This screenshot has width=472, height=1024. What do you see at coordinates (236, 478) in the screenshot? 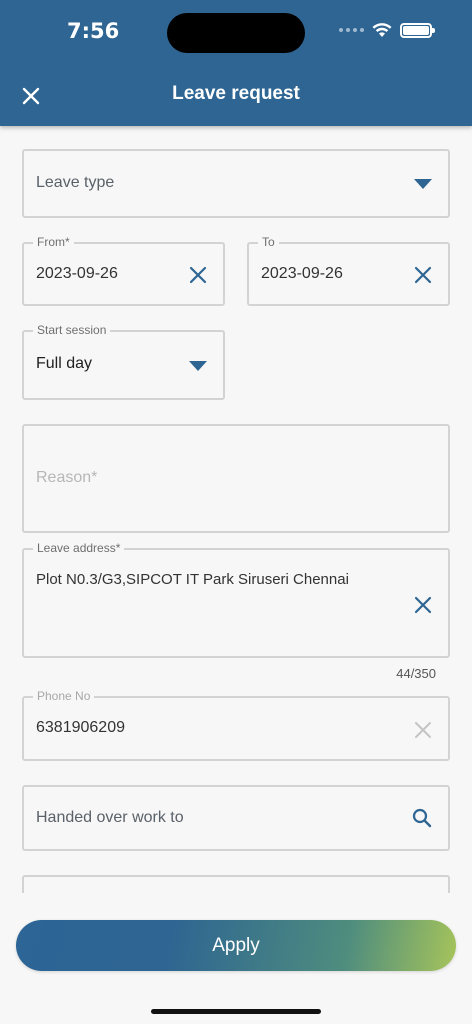
I see `reason-textarea: Reason*` at bounding box center [236, 478].